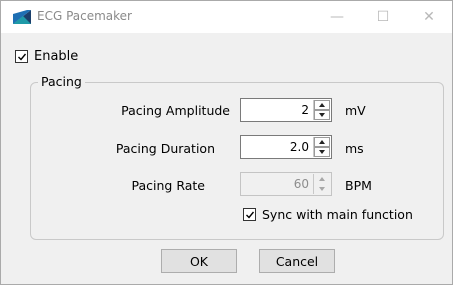 The height and width of the screenshot is (285, 453). I want to click on rate-spin-buttons, so click(321, 184).